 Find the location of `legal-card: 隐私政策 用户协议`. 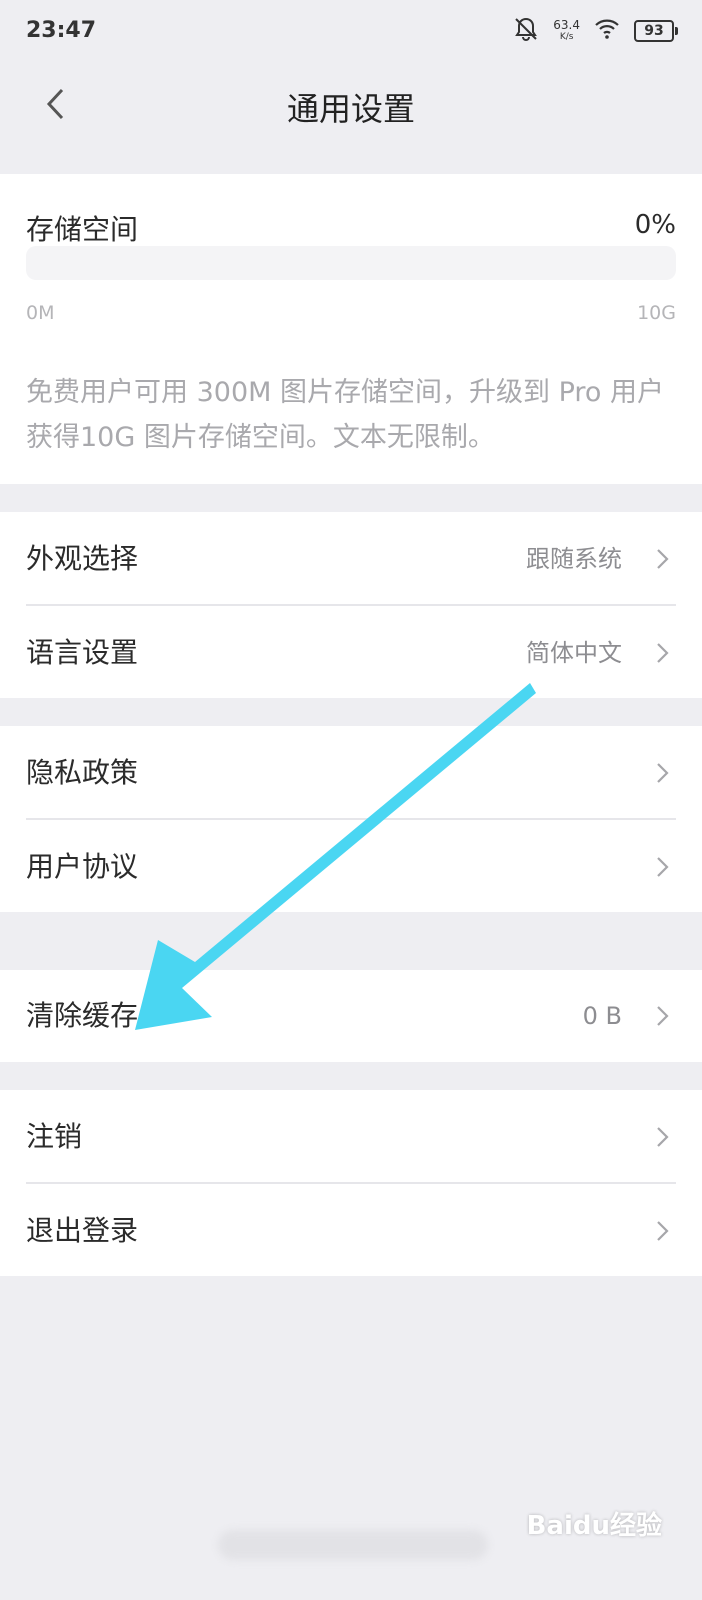

legal-card: 隐私政策 用户协议 is located at coordinates (351, 819).